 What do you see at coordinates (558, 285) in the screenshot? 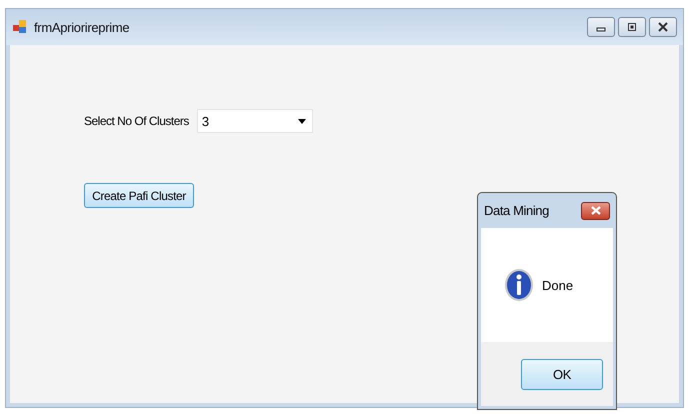
I see `dialog-message: Done` at bounding box center [558, 285].